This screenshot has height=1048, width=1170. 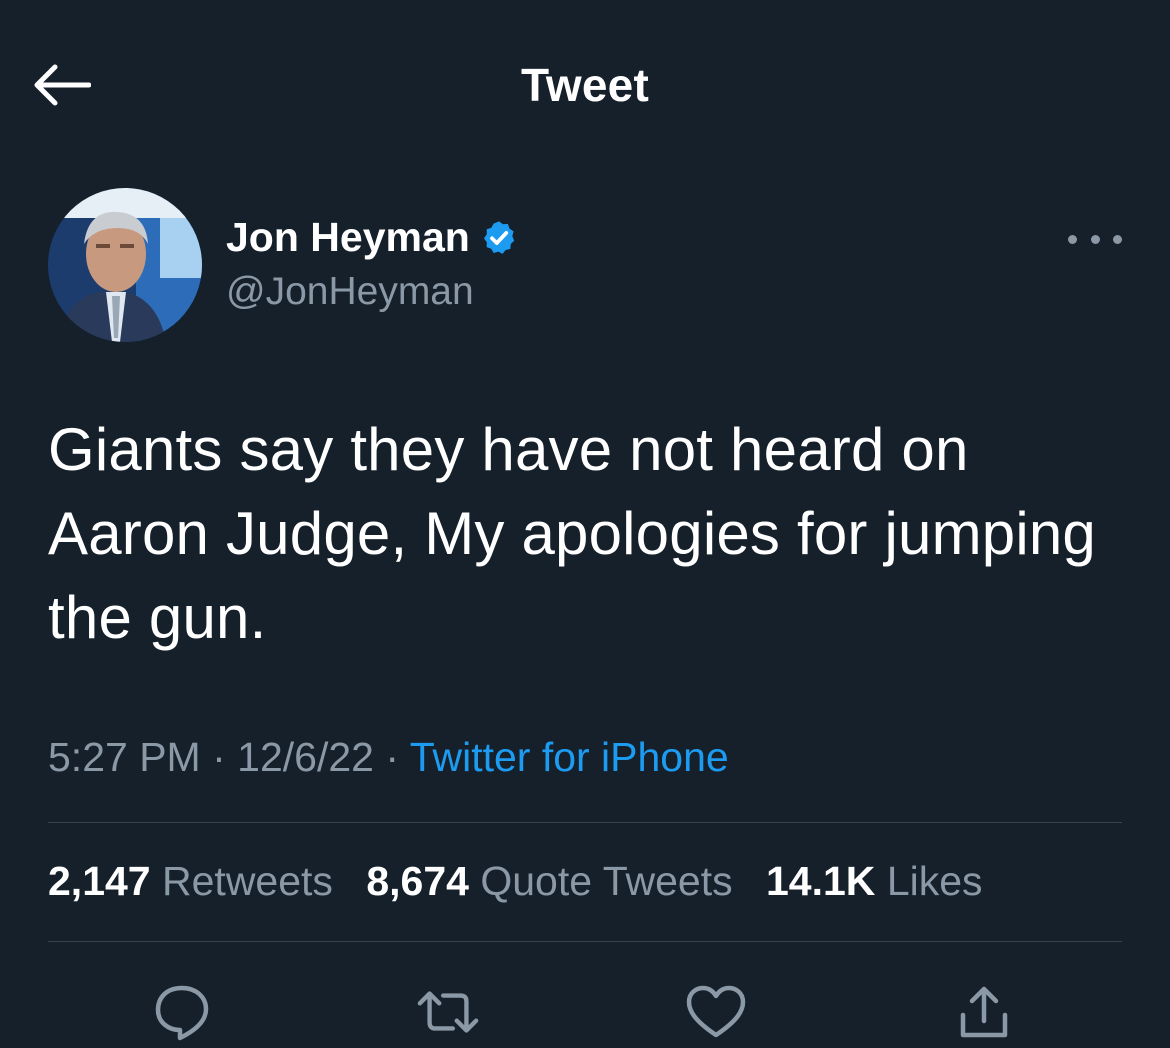 I want to click on likes-count: 14.1K, so click(x=821, y=881).